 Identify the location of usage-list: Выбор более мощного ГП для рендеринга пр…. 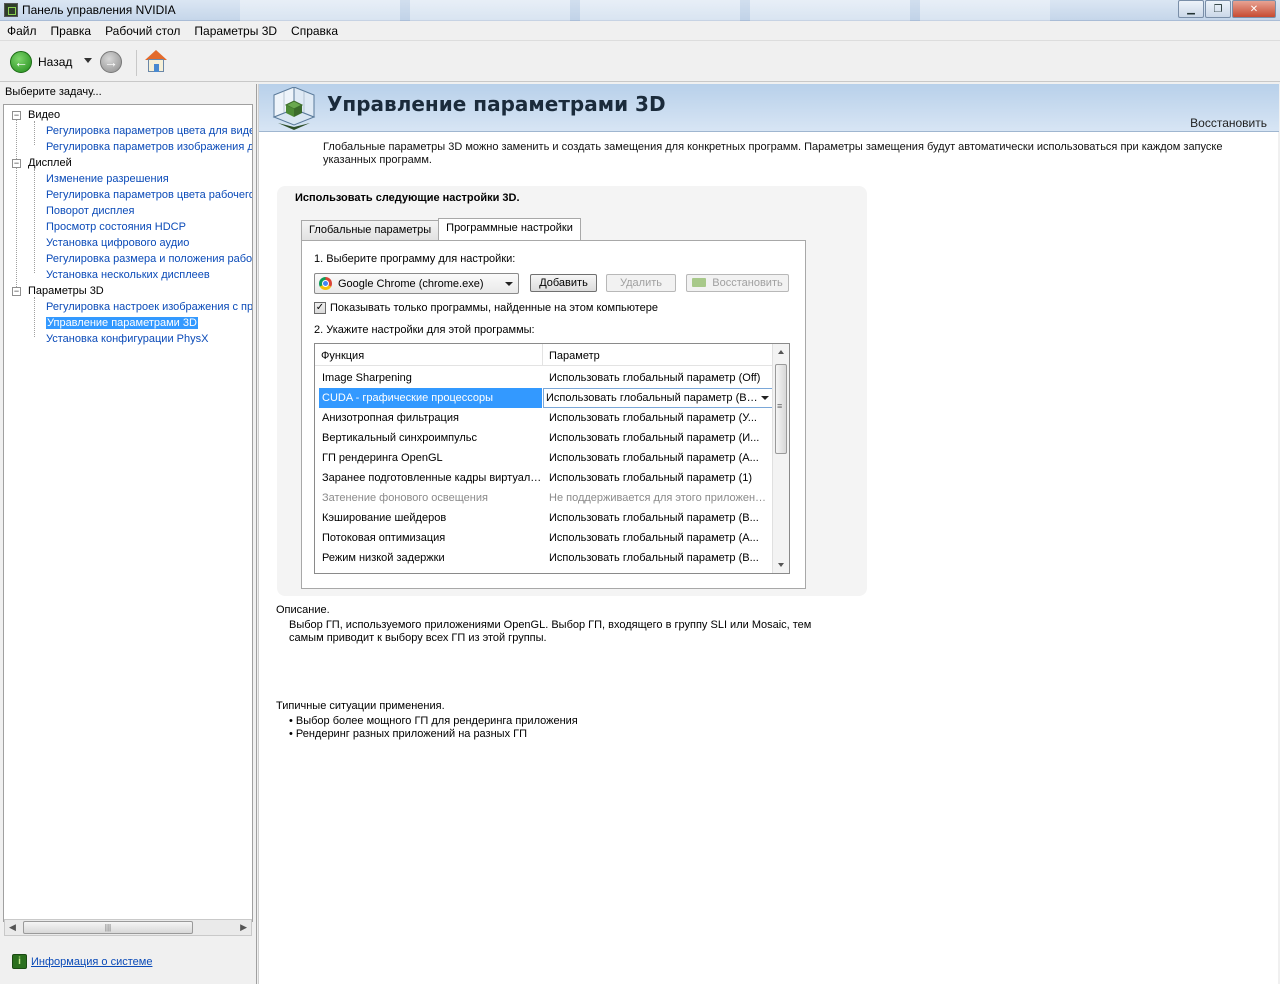
(433, 728).